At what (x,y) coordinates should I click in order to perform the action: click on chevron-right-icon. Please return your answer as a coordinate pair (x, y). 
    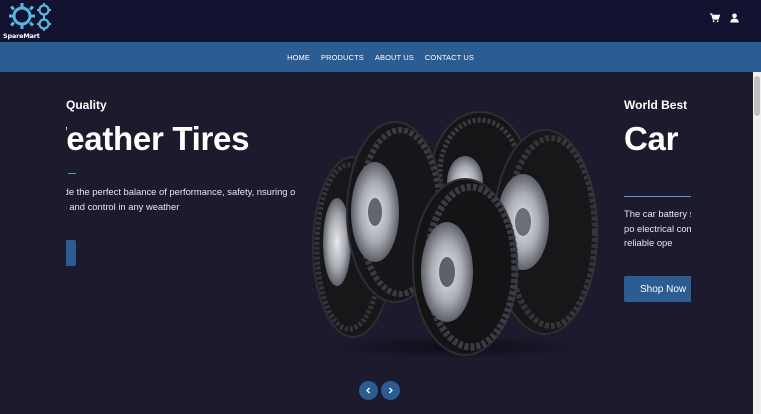
    Looking at the image, I should click on (390, 390).